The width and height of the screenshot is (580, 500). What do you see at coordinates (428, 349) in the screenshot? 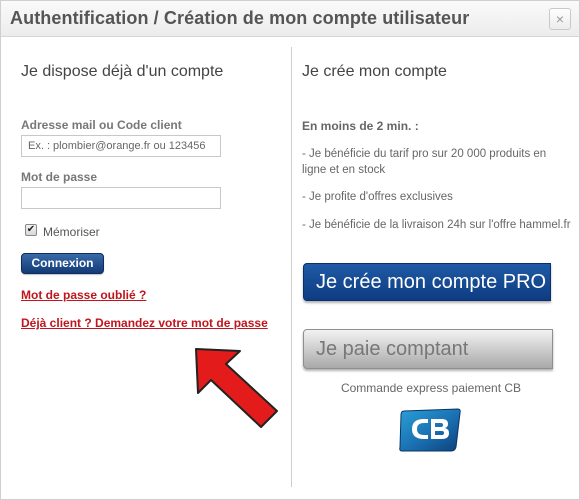
I see `pay-cash-button: Je paie comptant` at bounding box center [428, 349].